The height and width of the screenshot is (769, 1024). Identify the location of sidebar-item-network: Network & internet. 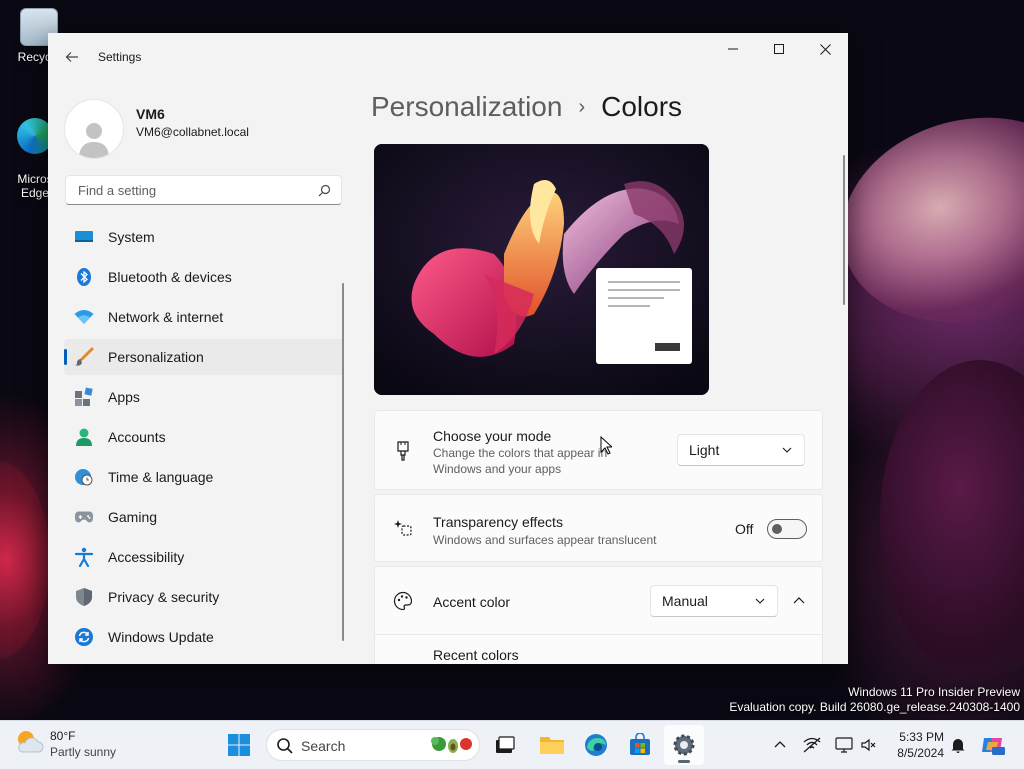
(204, 317).